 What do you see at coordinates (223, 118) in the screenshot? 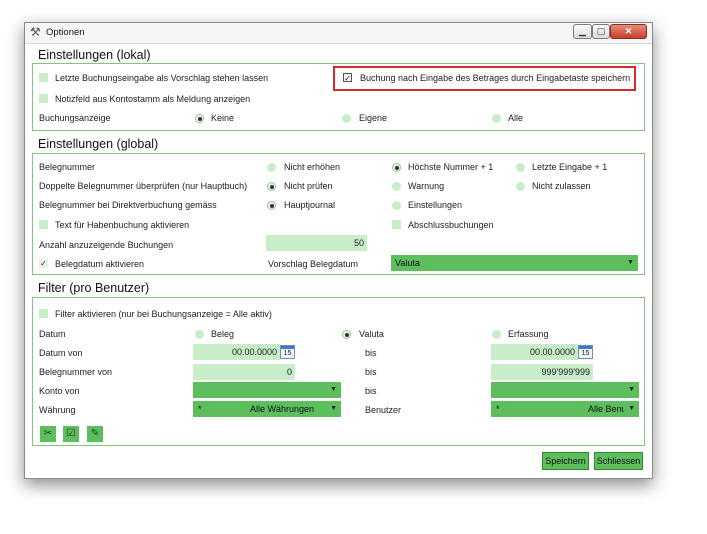
I see `label-keine: Keine` at bounding box center [223, 118].